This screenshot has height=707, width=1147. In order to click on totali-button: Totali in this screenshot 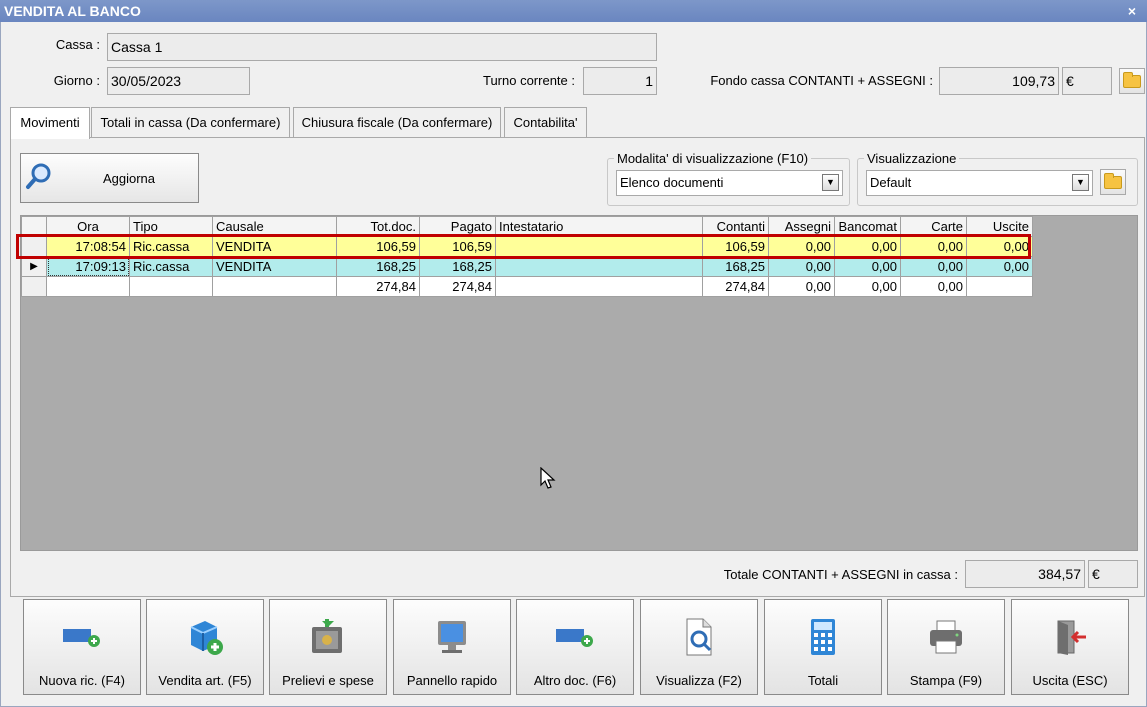, I will do `click(823, 647)`.